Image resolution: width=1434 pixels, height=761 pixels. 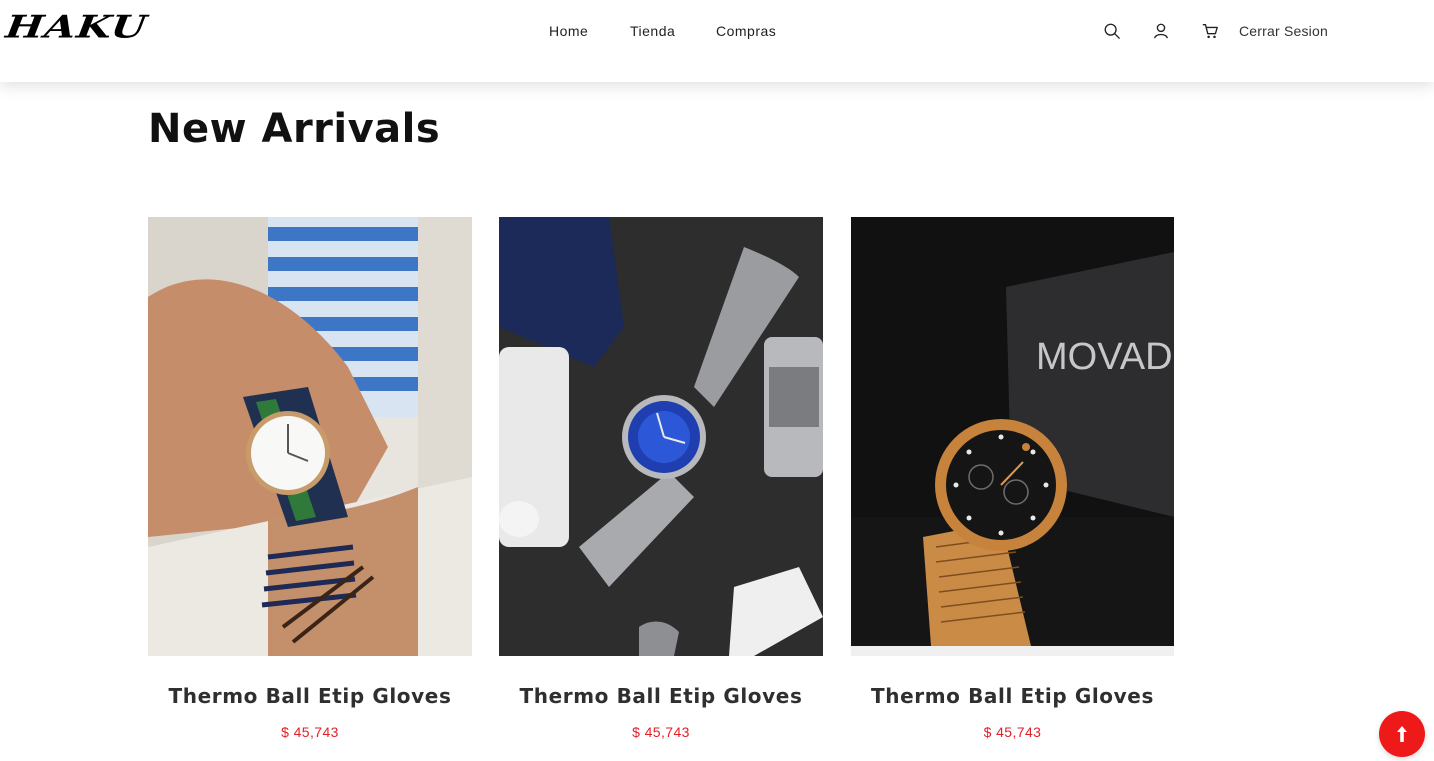 What do you see at coordinates (1112, 31) in the screenshot?
I see `search-icon` at bounding box center [1112, 31].